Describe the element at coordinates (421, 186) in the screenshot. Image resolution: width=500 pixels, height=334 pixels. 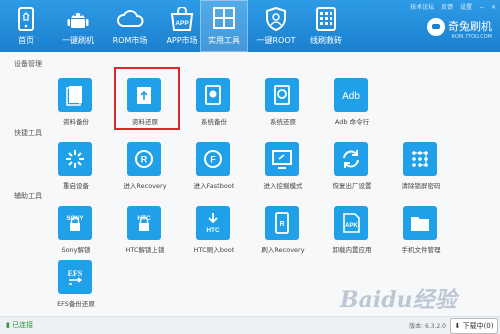
I see `tool-label: 清除锁屏密码` at that location.